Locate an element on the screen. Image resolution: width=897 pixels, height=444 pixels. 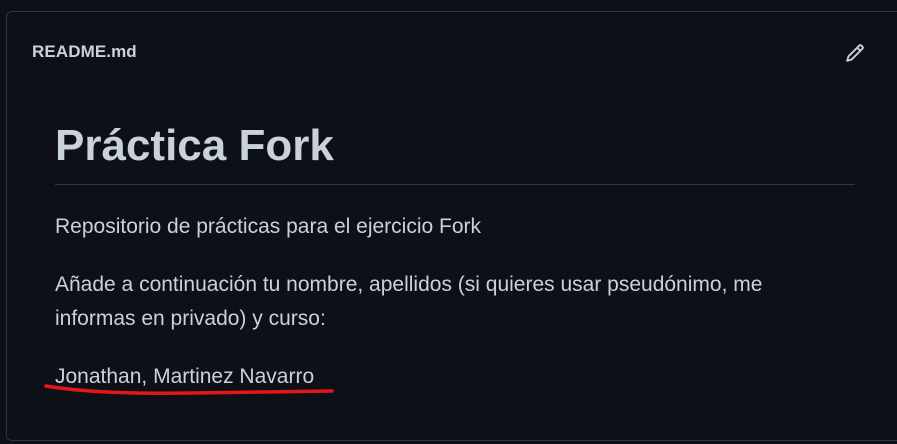
pencil-icon is located at coordinates (855, 53).